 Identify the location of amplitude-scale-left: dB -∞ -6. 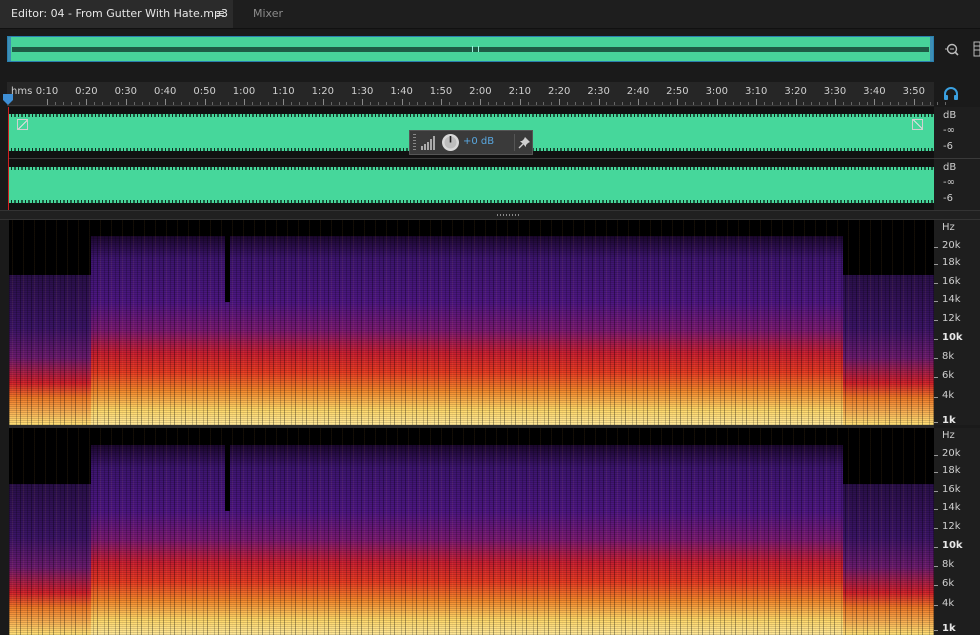
(957, 132).